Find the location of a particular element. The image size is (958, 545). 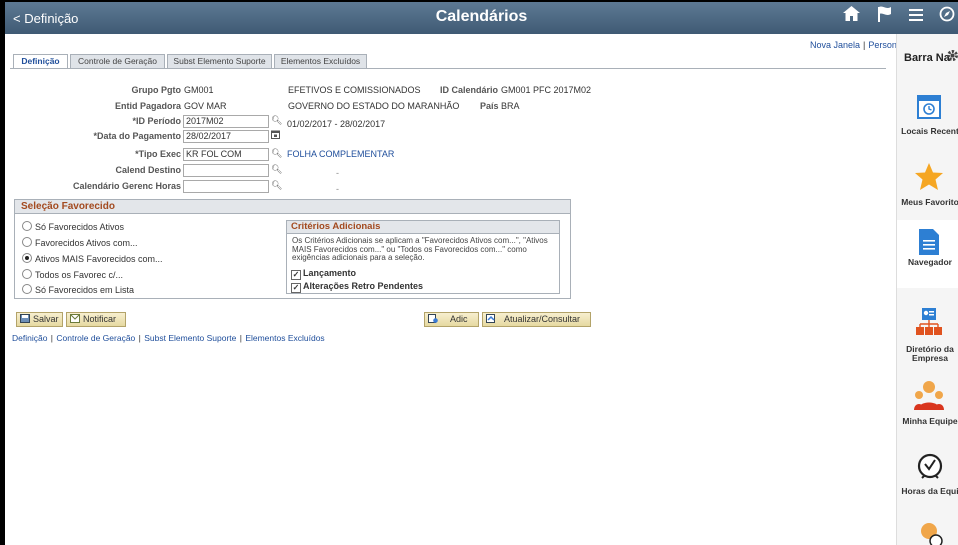

radio-so-favorecidos-ativos: Só Favorecidos Ativos is located at coordinates (73, 226).